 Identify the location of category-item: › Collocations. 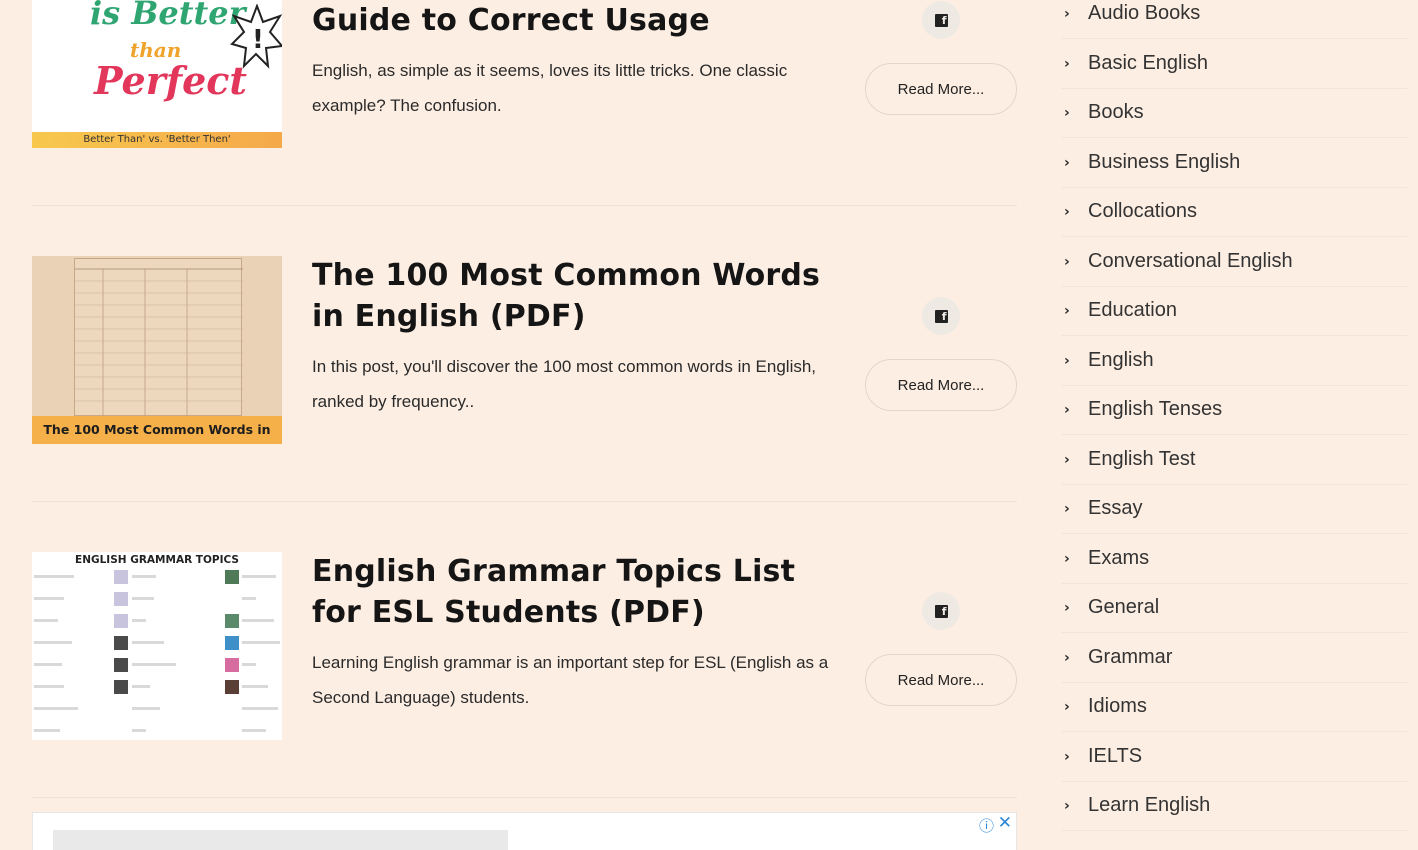
(1234, 212).